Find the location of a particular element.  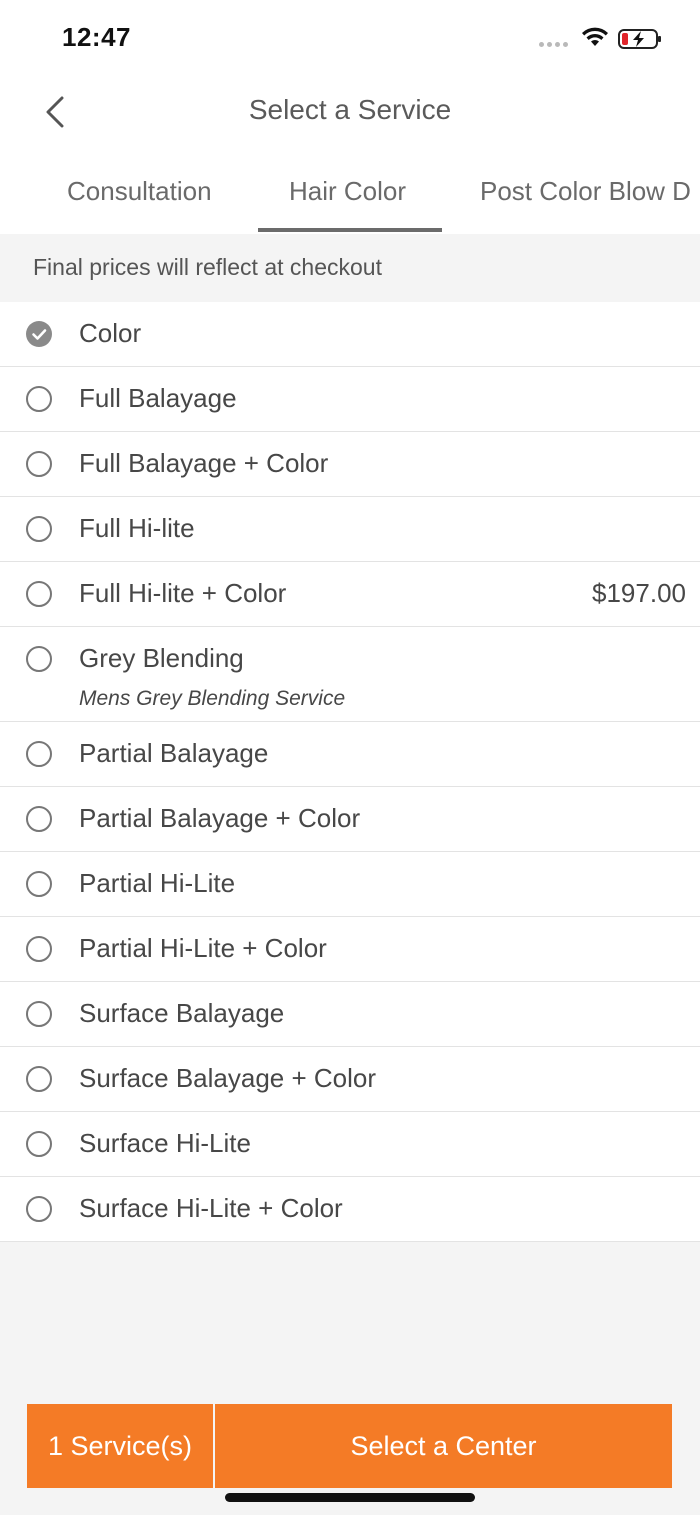

service-row: Full Hi-lite + Color $197.00 is located at coordinates (350, 594).